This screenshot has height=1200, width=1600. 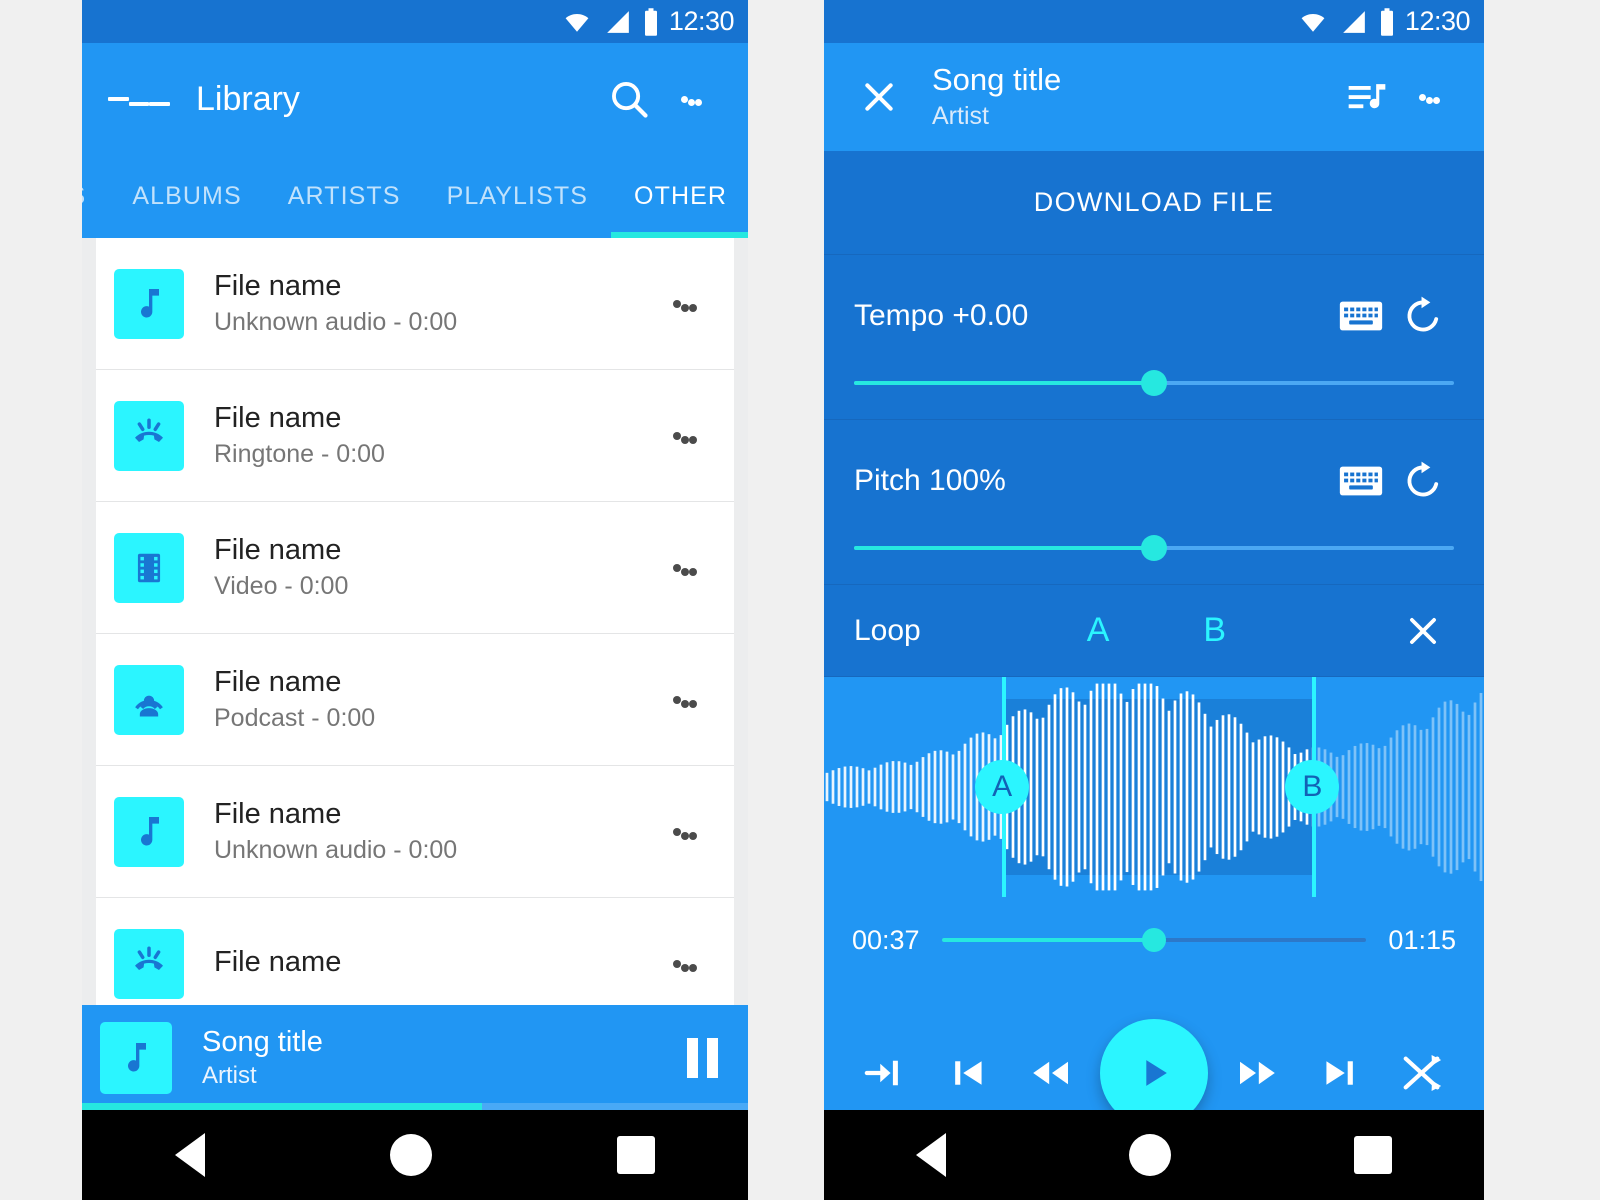 I want to click on list-item-texts: File name Ringtone - 0:00, so click(x=434, y=436).